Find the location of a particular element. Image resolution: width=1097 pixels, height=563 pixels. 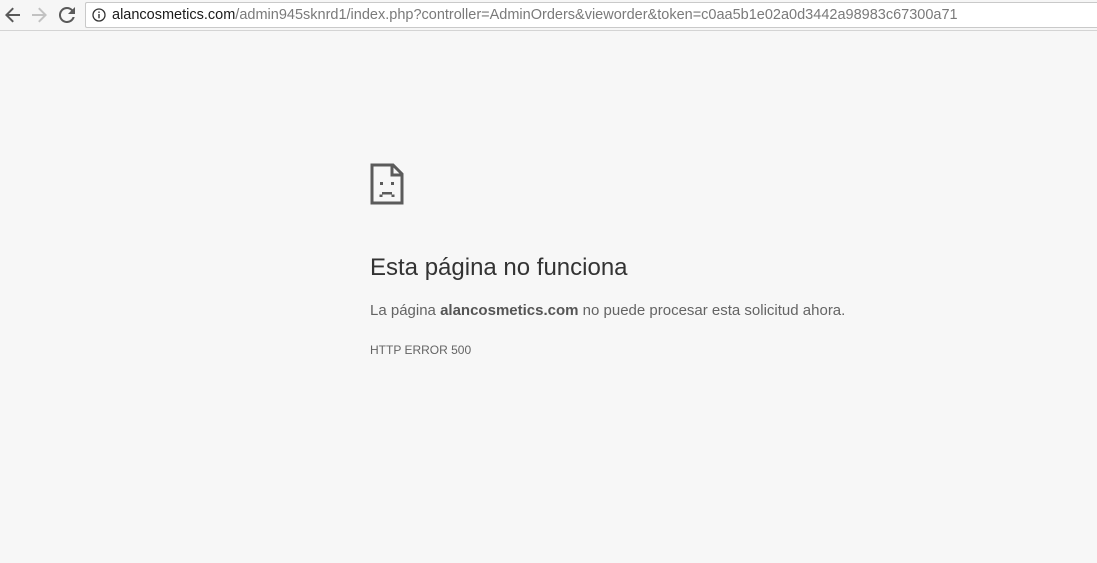

error-code: HTTP ERROR 500 is located at coordinates (421, 350).